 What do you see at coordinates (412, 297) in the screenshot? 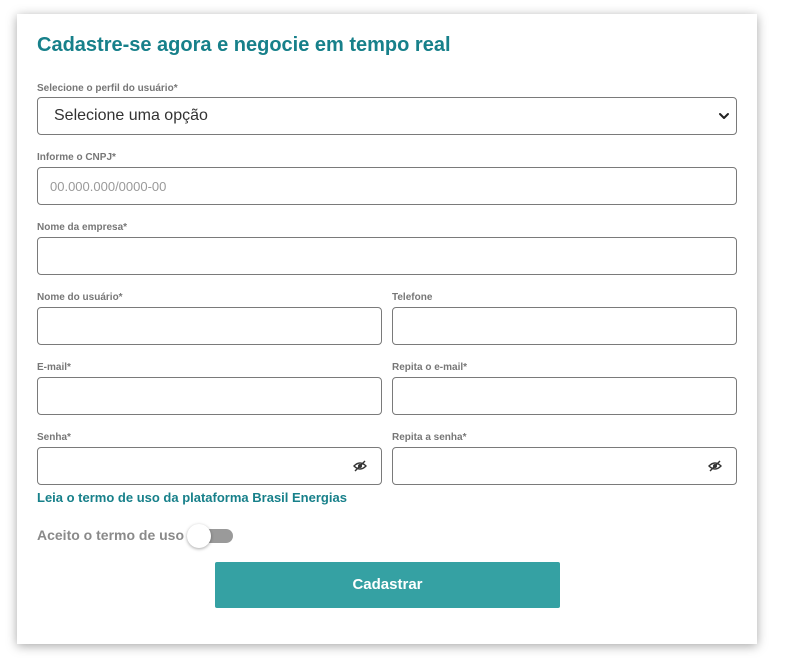
I see `phone-label: Telefone` at bounding box center [412, 297].